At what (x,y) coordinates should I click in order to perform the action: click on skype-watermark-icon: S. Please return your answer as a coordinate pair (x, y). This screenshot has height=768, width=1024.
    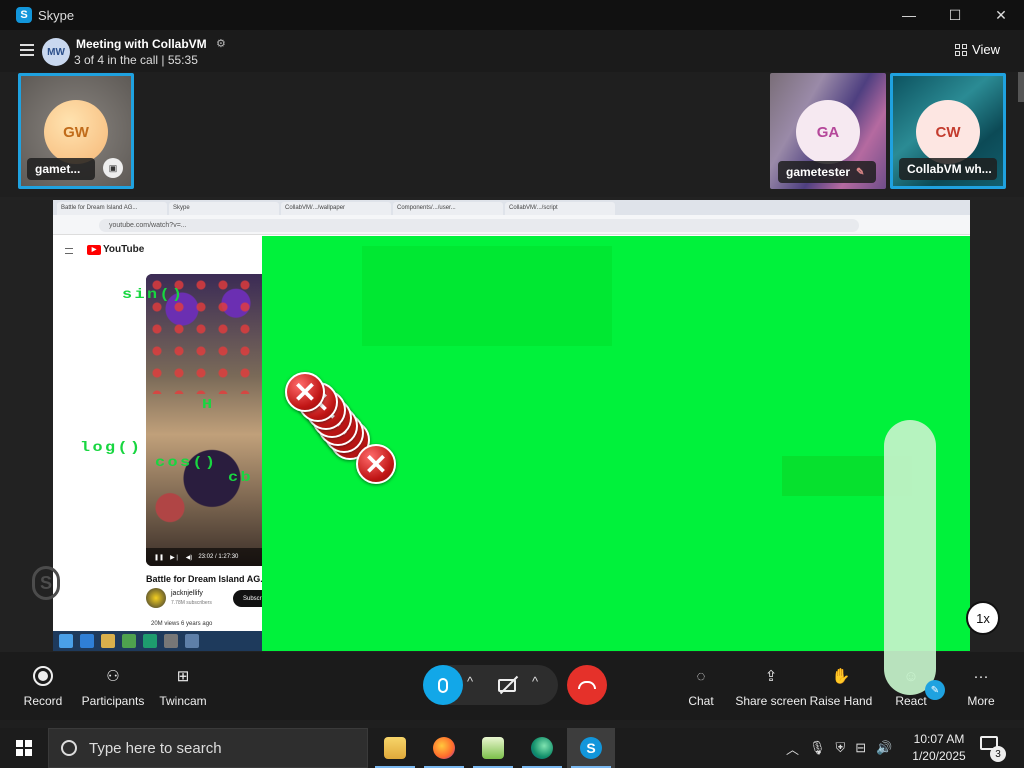
    Looking at the image, I should click on (46, 583).